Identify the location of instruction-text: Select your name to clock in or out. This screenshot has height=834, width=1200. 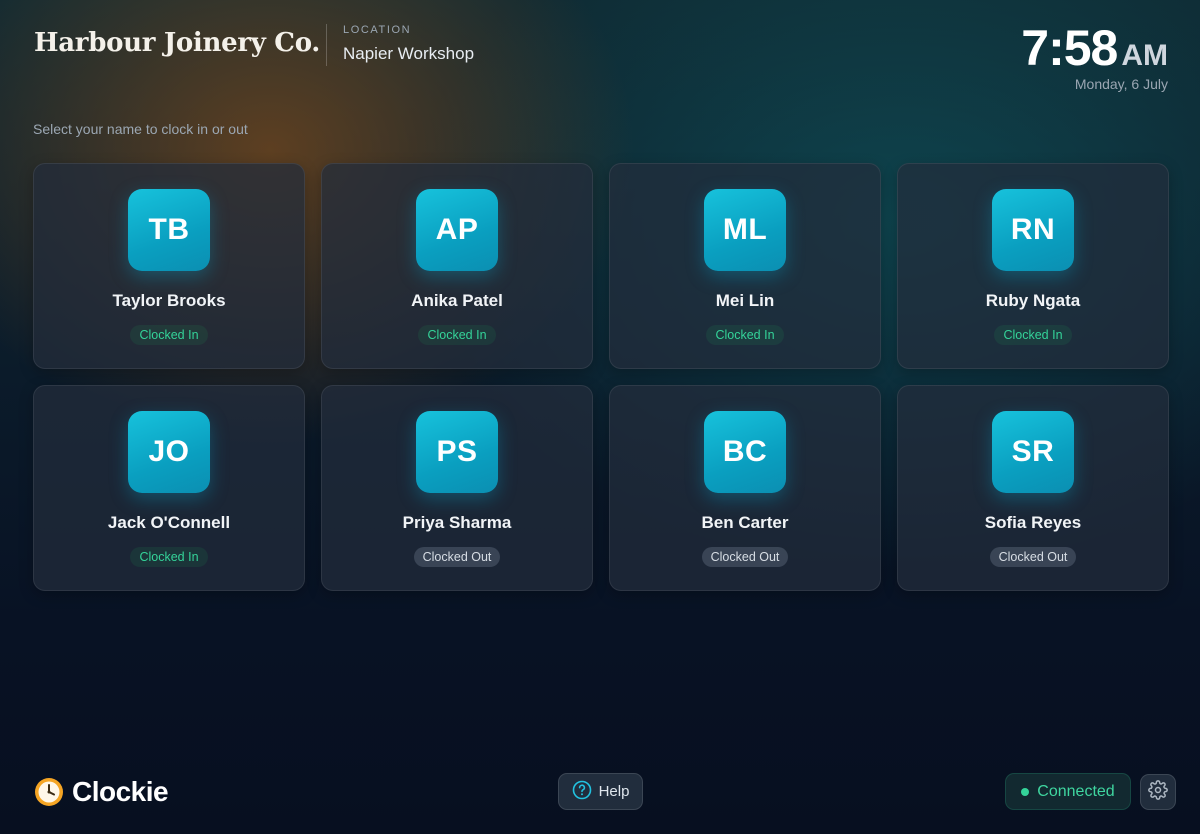
(140, 129).